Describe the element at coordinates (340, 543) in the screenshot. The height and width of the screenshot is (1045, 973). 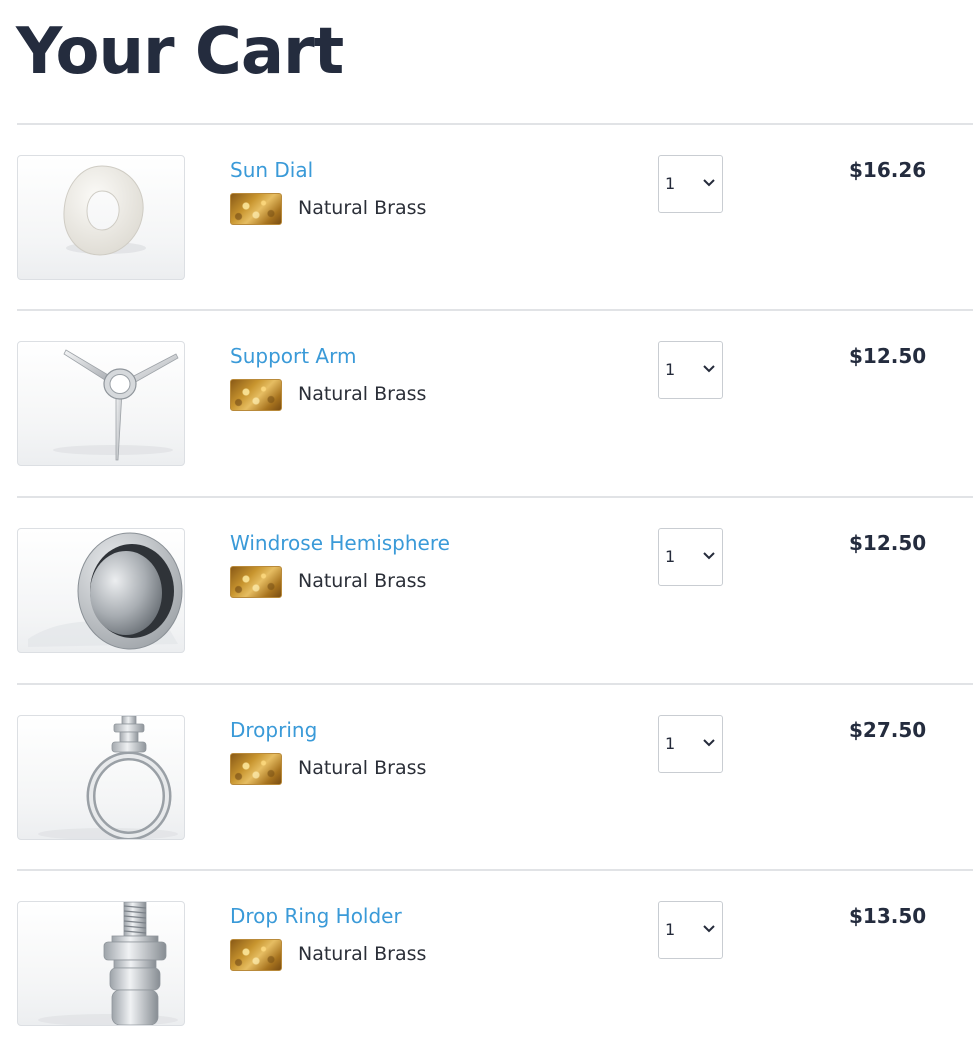
I see `product-name-link: Windrose Hemisphere` at that location.